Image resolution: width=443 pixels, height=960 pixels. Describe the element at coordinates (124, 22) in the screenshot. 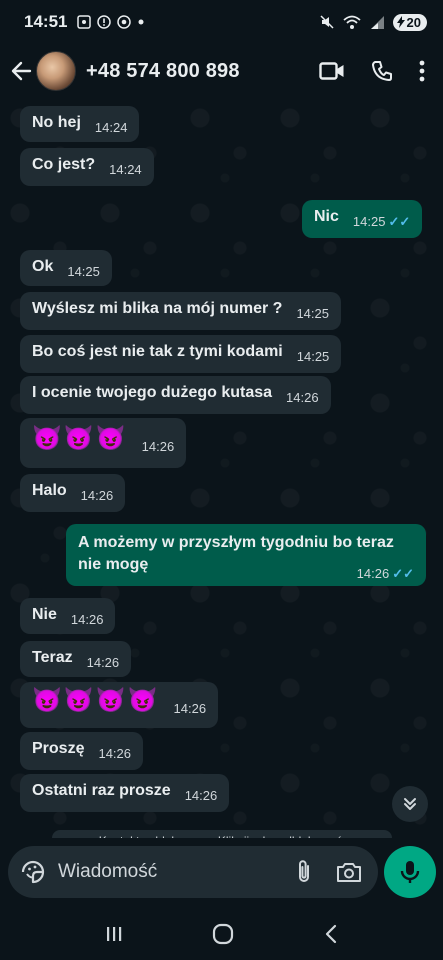

I see `chrome-icon` at that location.